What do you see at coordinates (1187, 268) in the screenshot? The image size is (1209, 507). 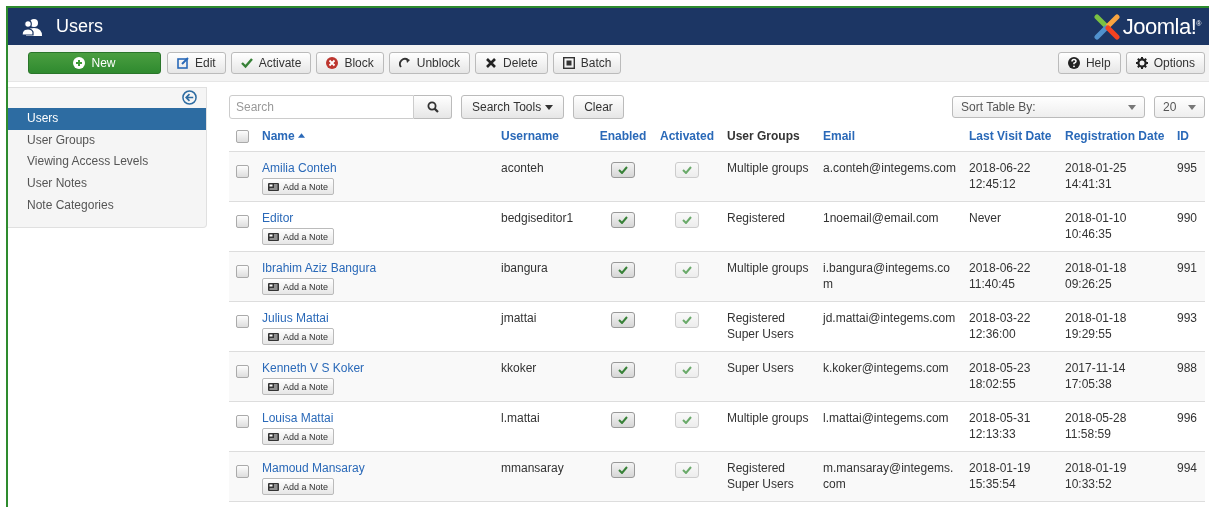 I see `table-cell: 991` at bounding box center [1187, 268].